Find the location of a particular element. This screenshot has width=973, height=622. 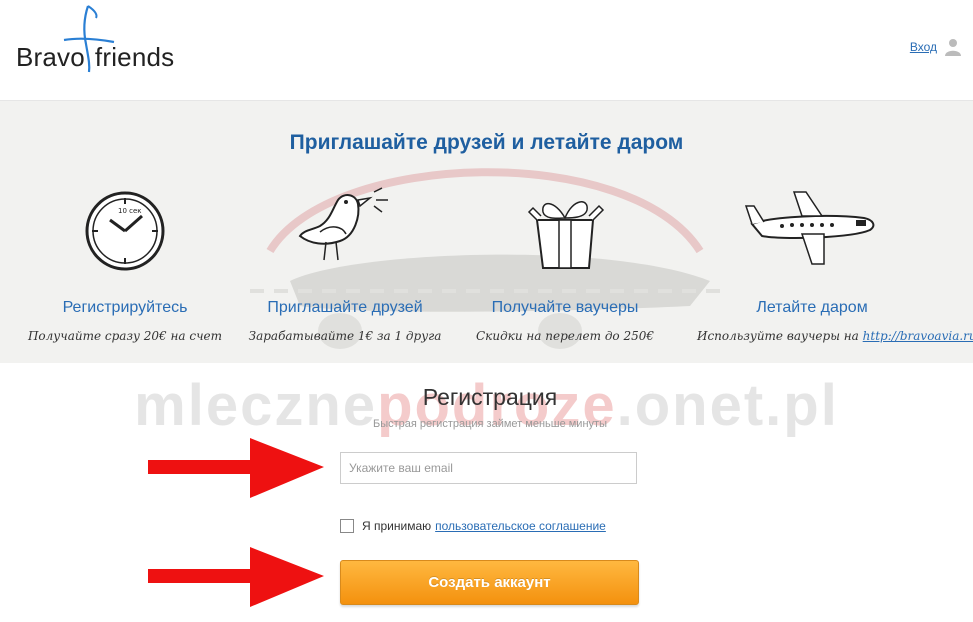

email-field is located at coordinates (488, 468).